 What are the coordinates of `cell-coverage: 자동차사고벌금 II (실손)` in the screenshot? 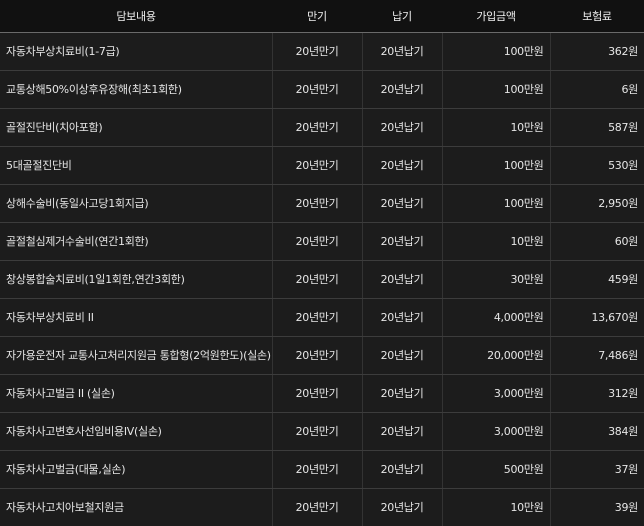 It's located at (136, 393).